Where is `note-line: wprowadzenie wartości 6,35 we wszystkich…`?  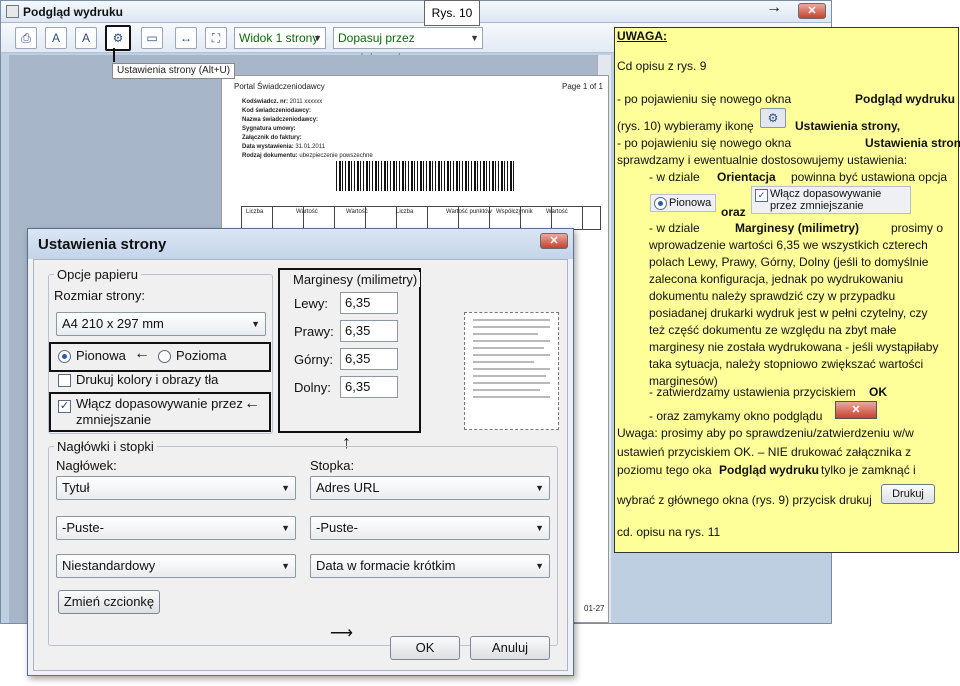 note-line: wprowadzenie wartości 6,35 we wszystkich… is located at coordinates (788, 245).